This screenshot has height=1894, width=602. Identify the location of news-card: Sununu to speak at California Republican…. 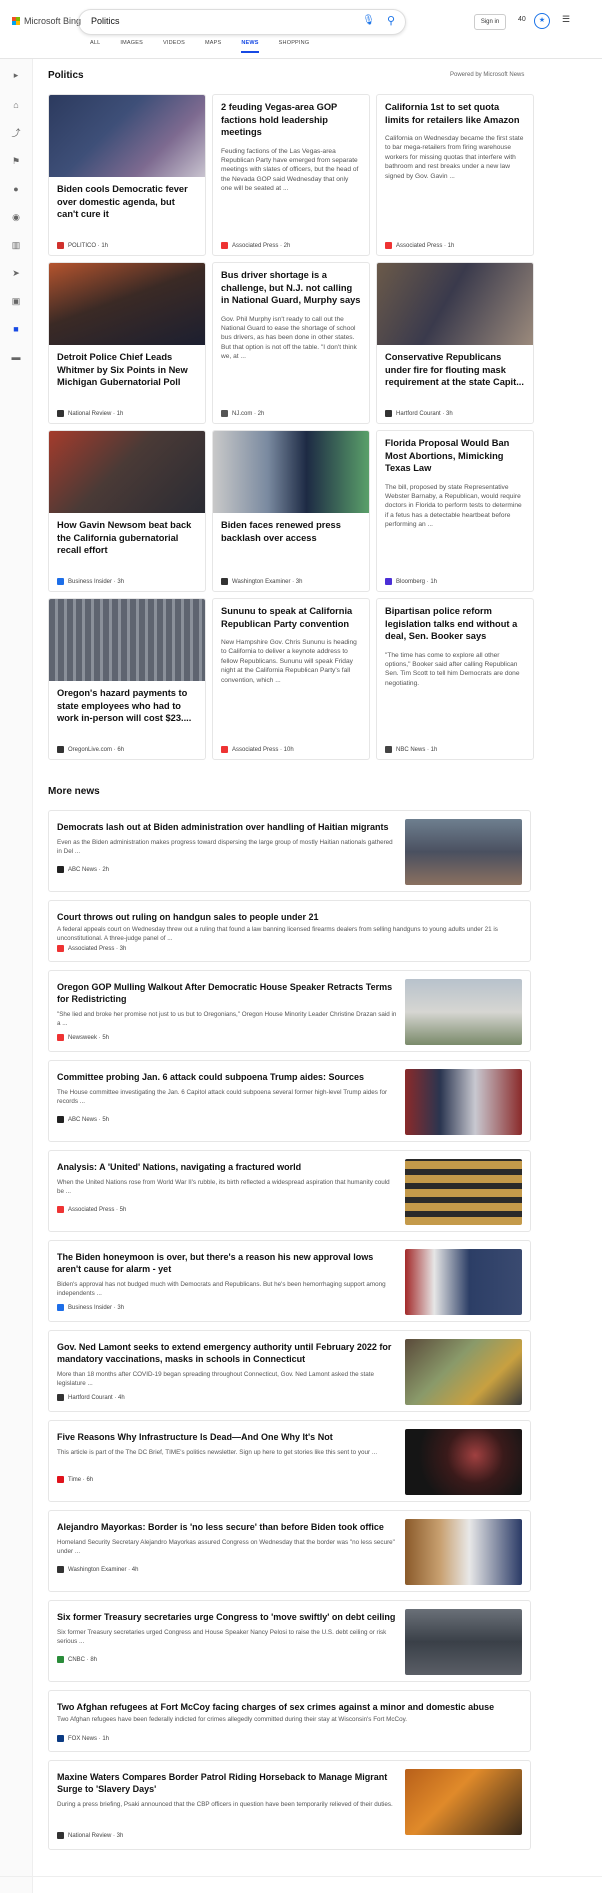
(291, 679).